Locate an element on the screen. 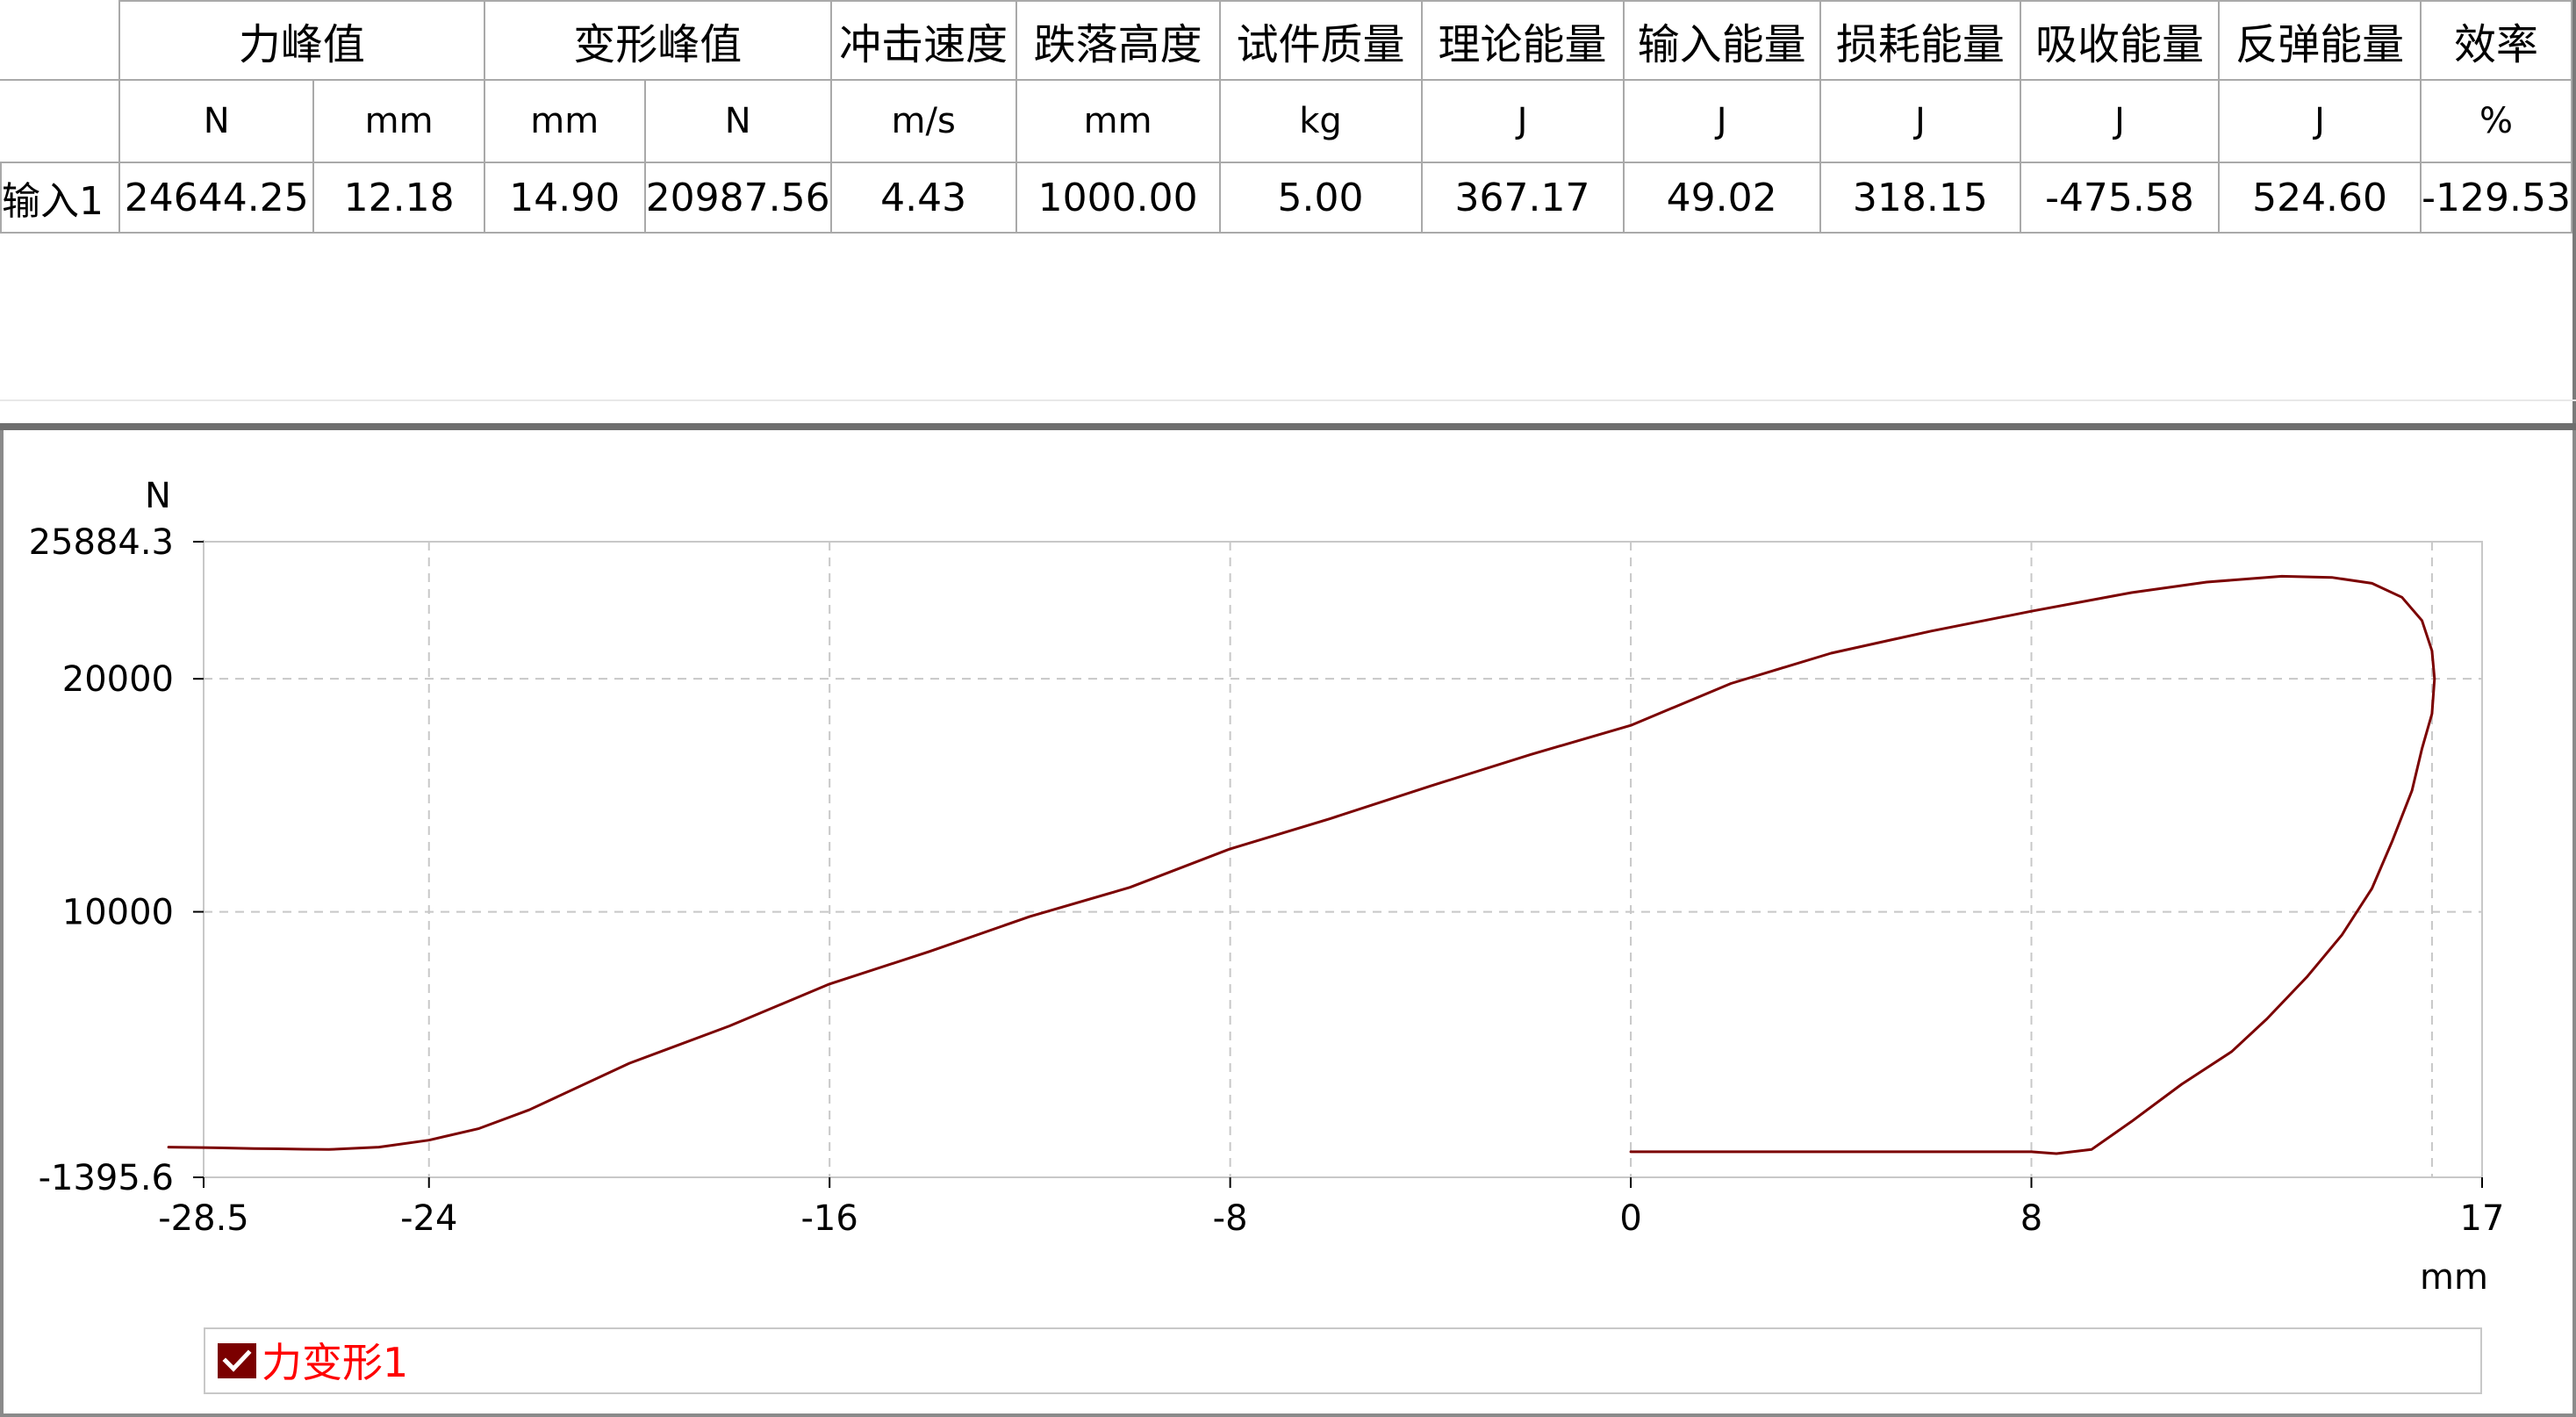 The height and width of the screenshot is (1417, 2576). check-icon is located at coordinates (237, 1362).